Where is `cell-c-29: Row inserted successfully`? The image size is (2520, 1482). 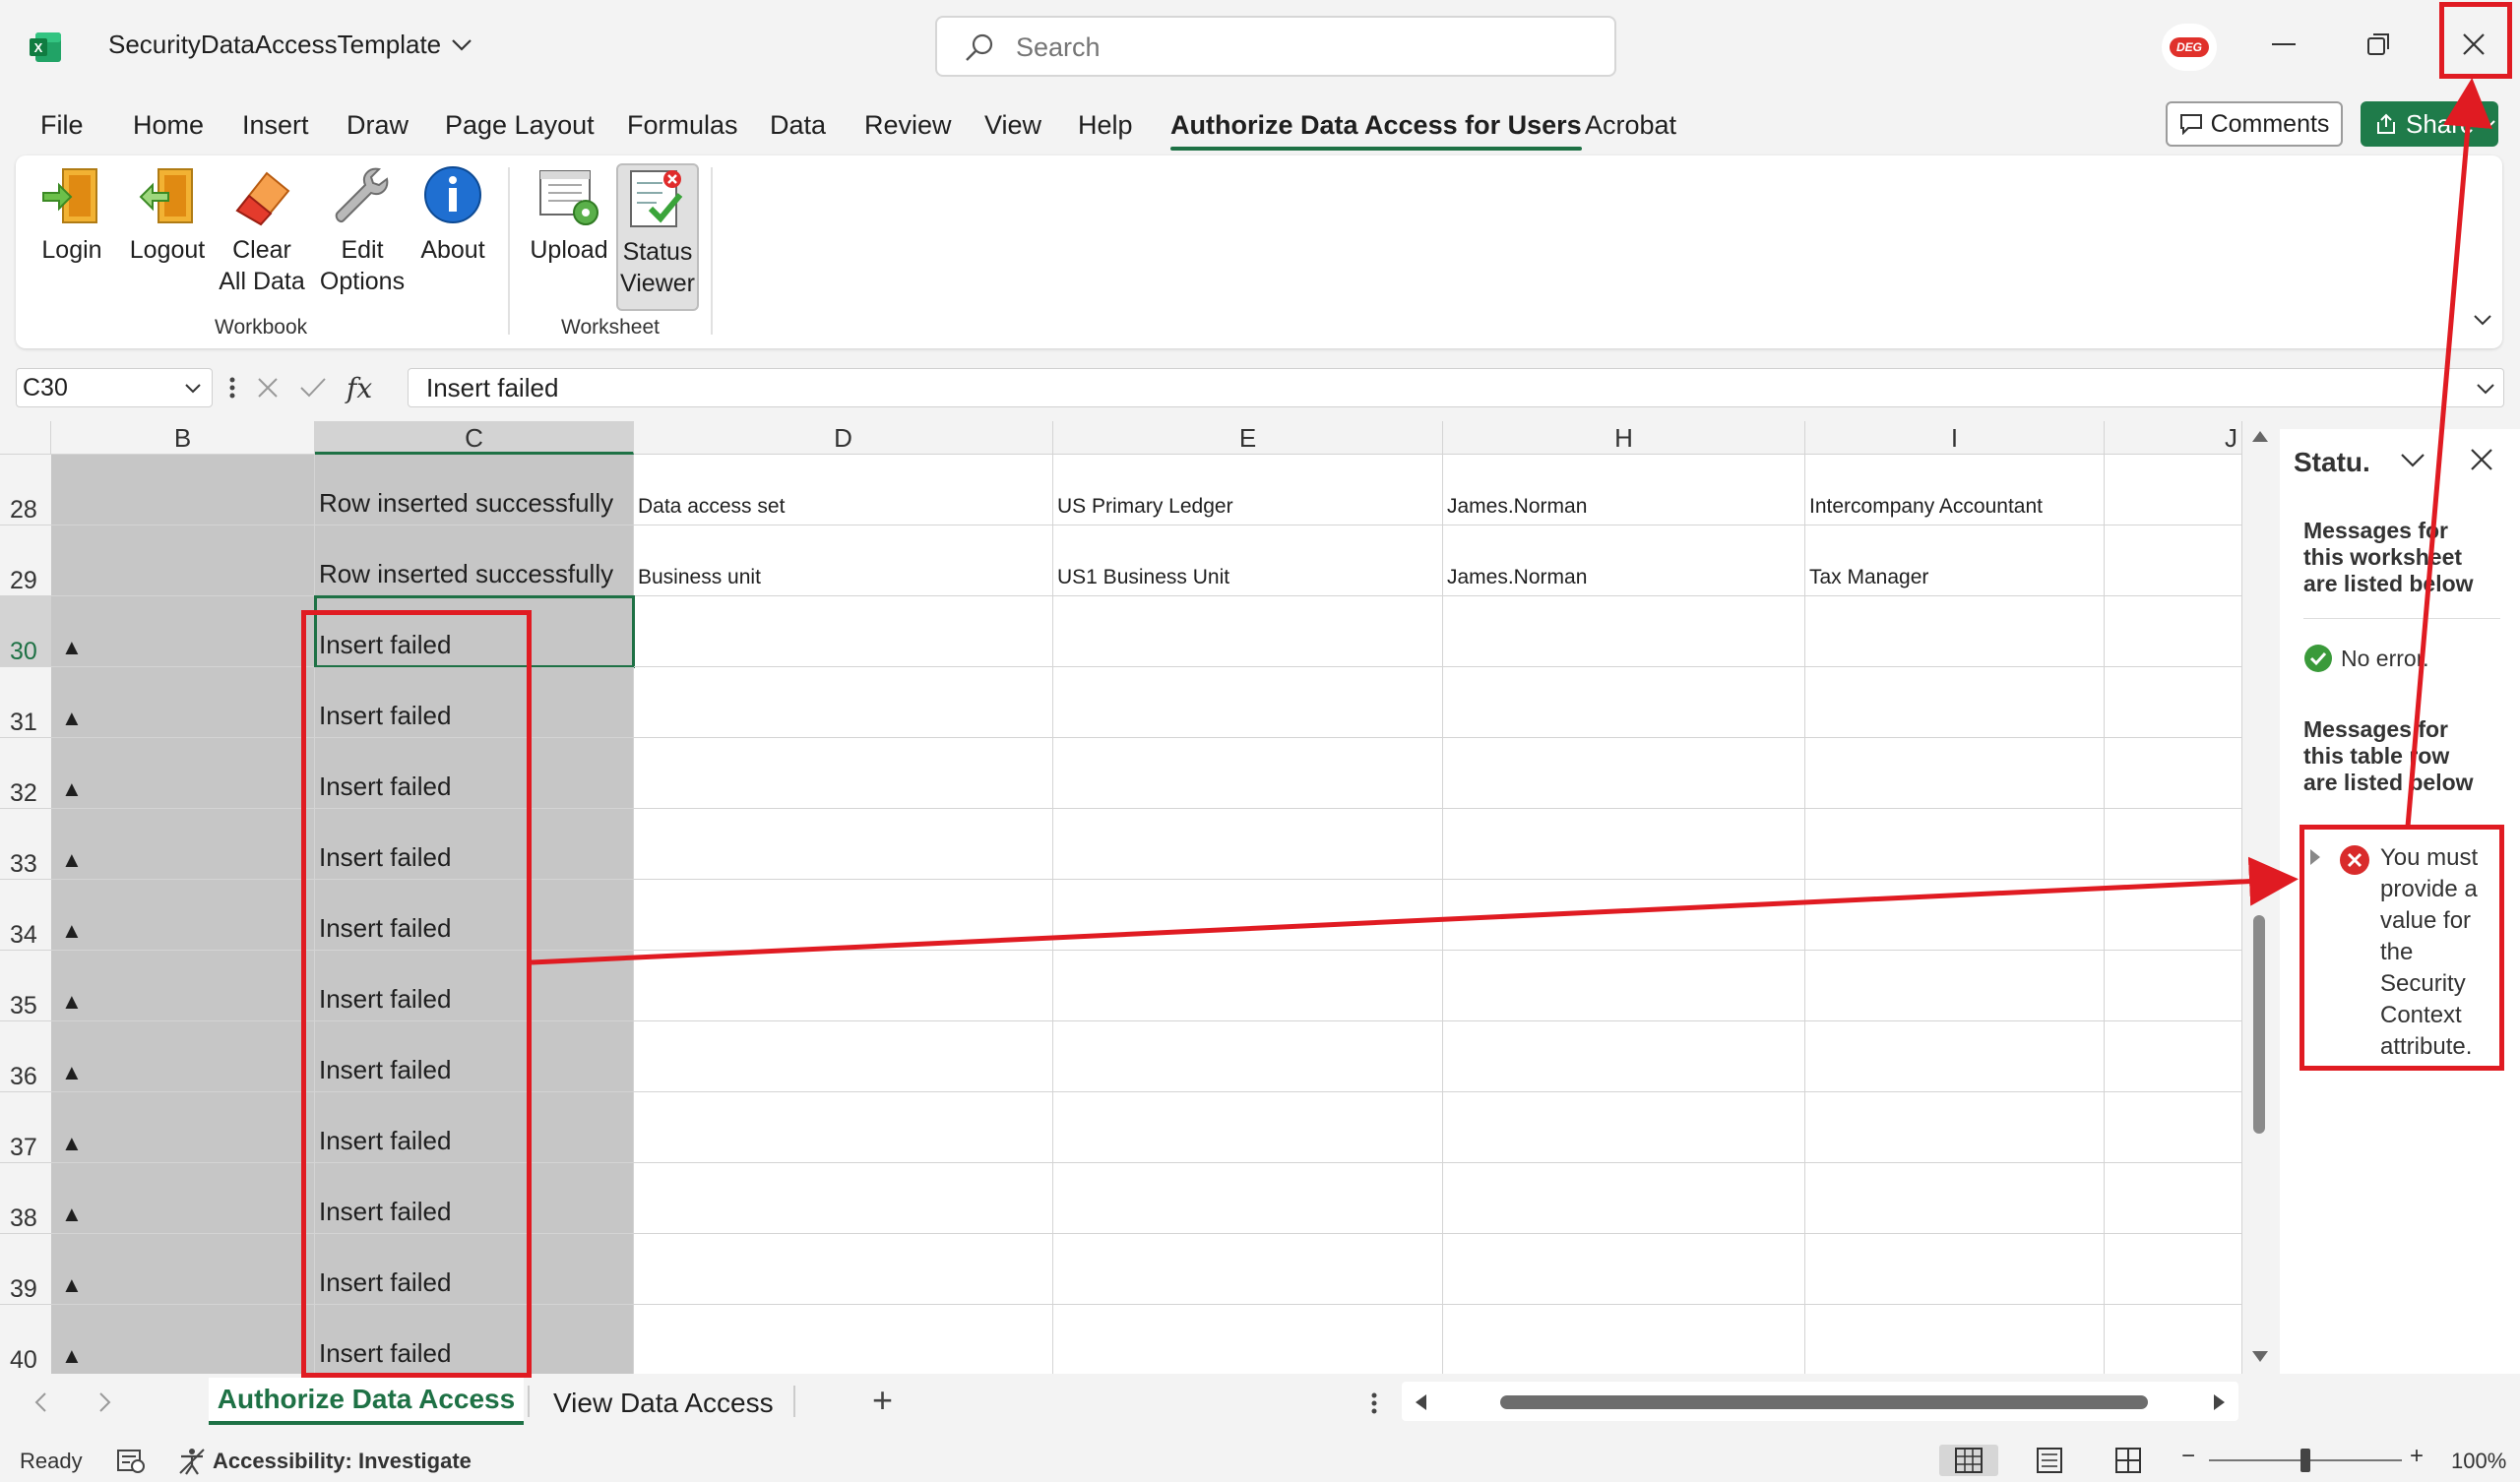 cell-c-29: Row inserted successfully is located at coordinates (474, 560).